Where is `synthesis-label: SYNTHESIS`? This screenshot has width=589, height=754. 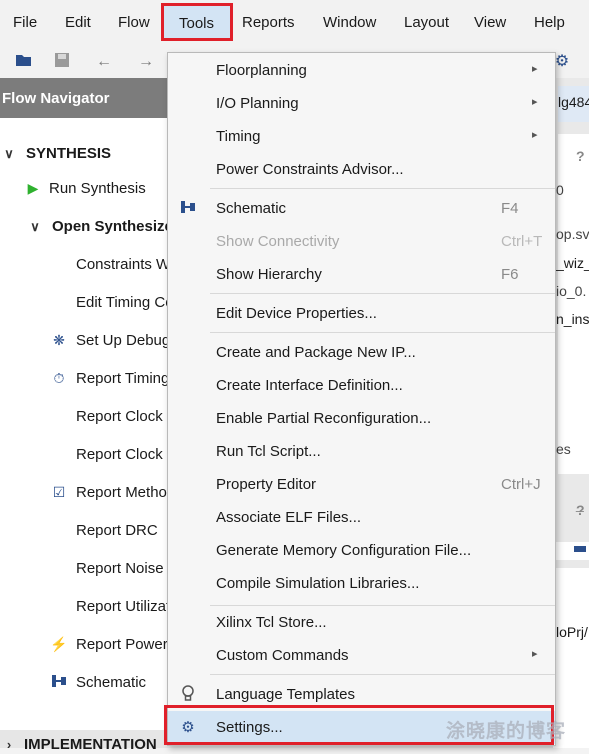 synthesis-label: SYNTHESIS is located at coordinates (69, 153).